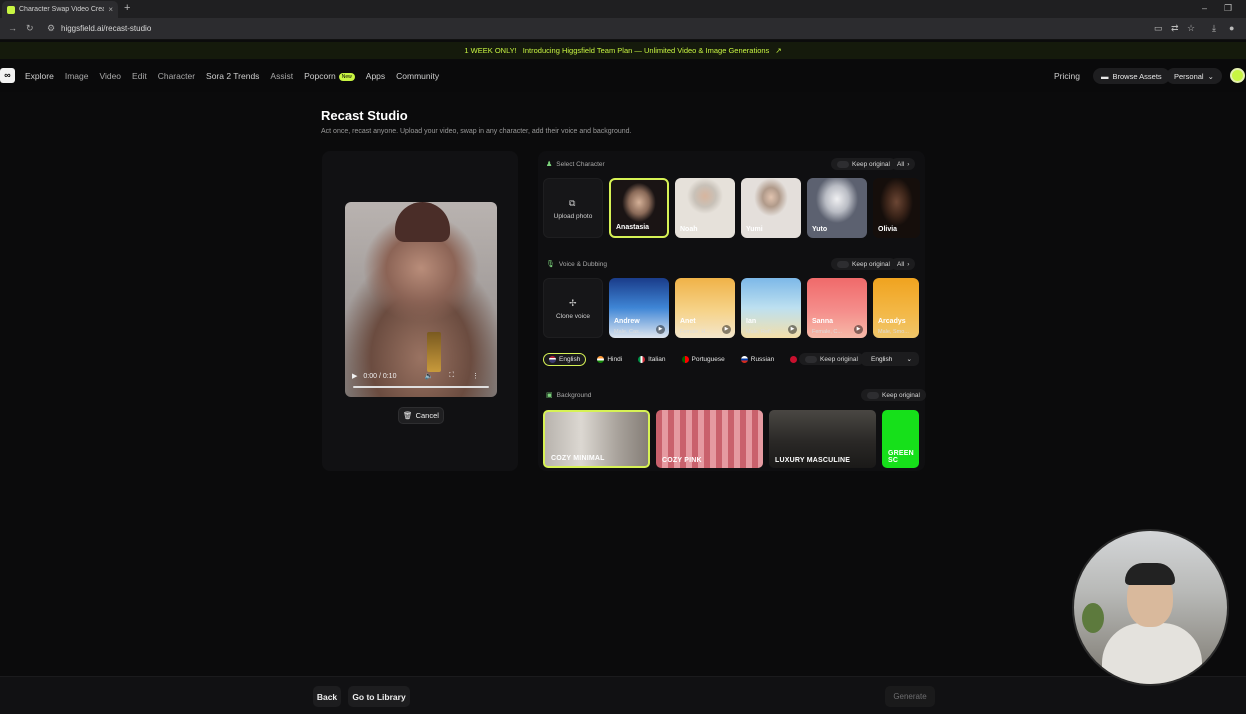  Describe the element at coordinates (657, 359) in the screenshot. I see `language-label: Italian` at that location.